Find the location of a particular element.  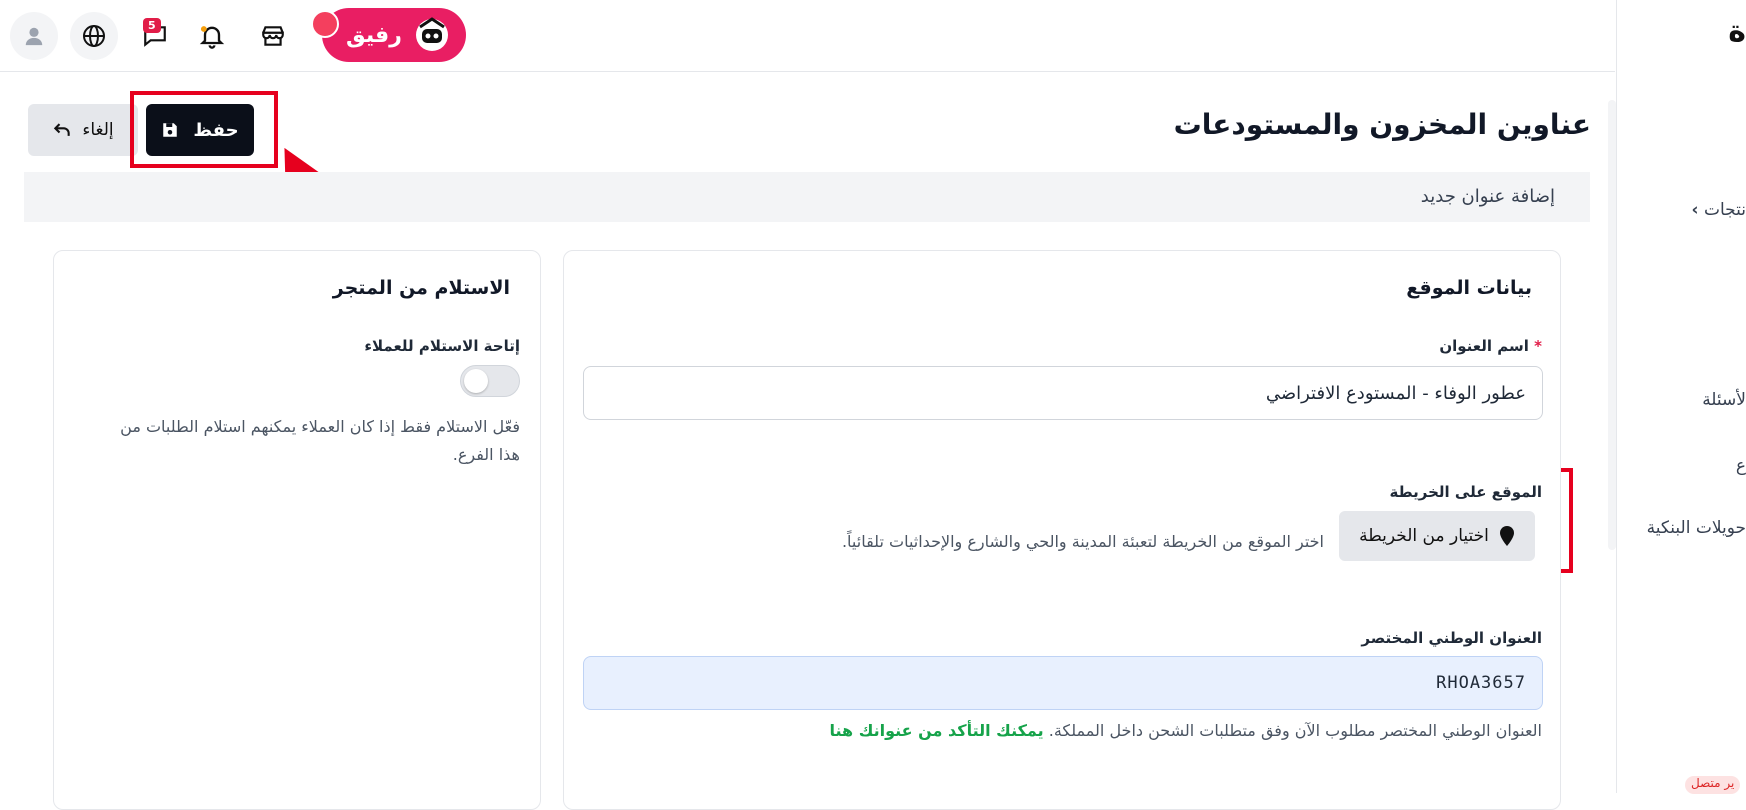

address-name-label: * اسم العنوان is located at coordinates (1490, 346).